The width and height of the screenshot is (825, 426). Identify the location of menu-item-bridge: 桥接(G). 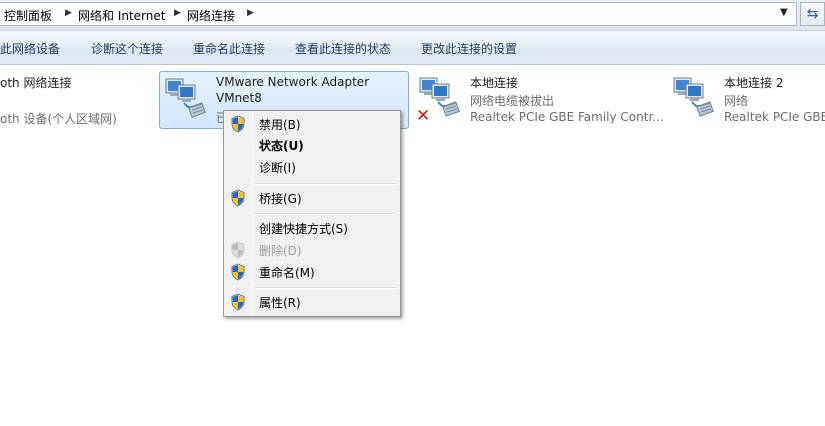
(312, 198).